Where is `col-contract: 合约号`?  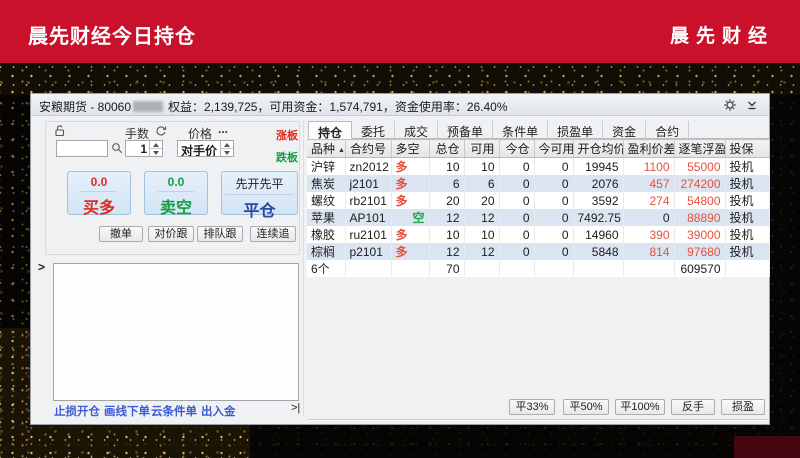 col-contract: 合约号 is located at coordinates (368, 148).